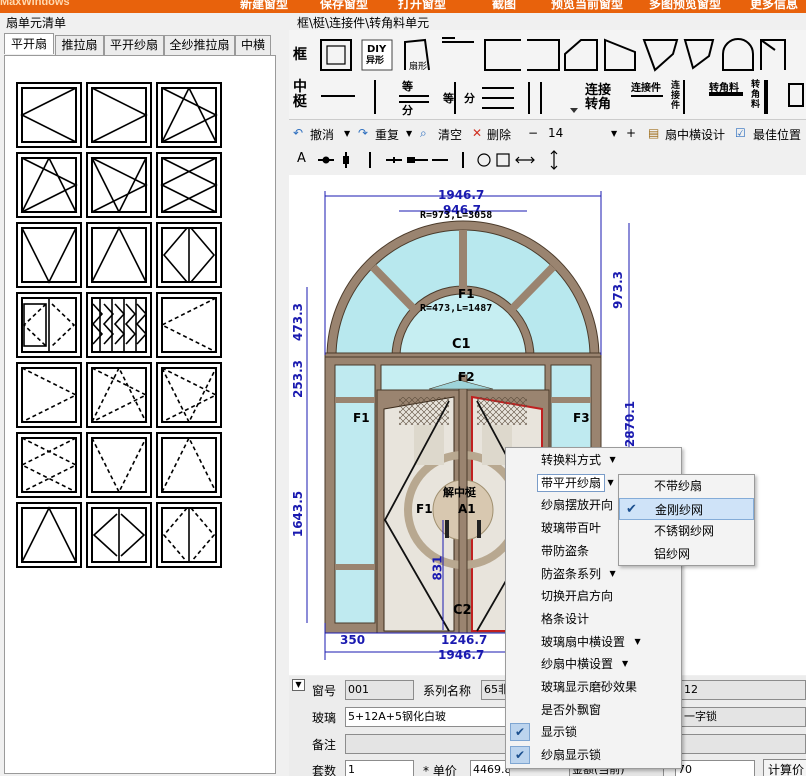  Describe the element at coordinates (322, 134) in the screenshot. I see `undo-button: 撤消` at that location.